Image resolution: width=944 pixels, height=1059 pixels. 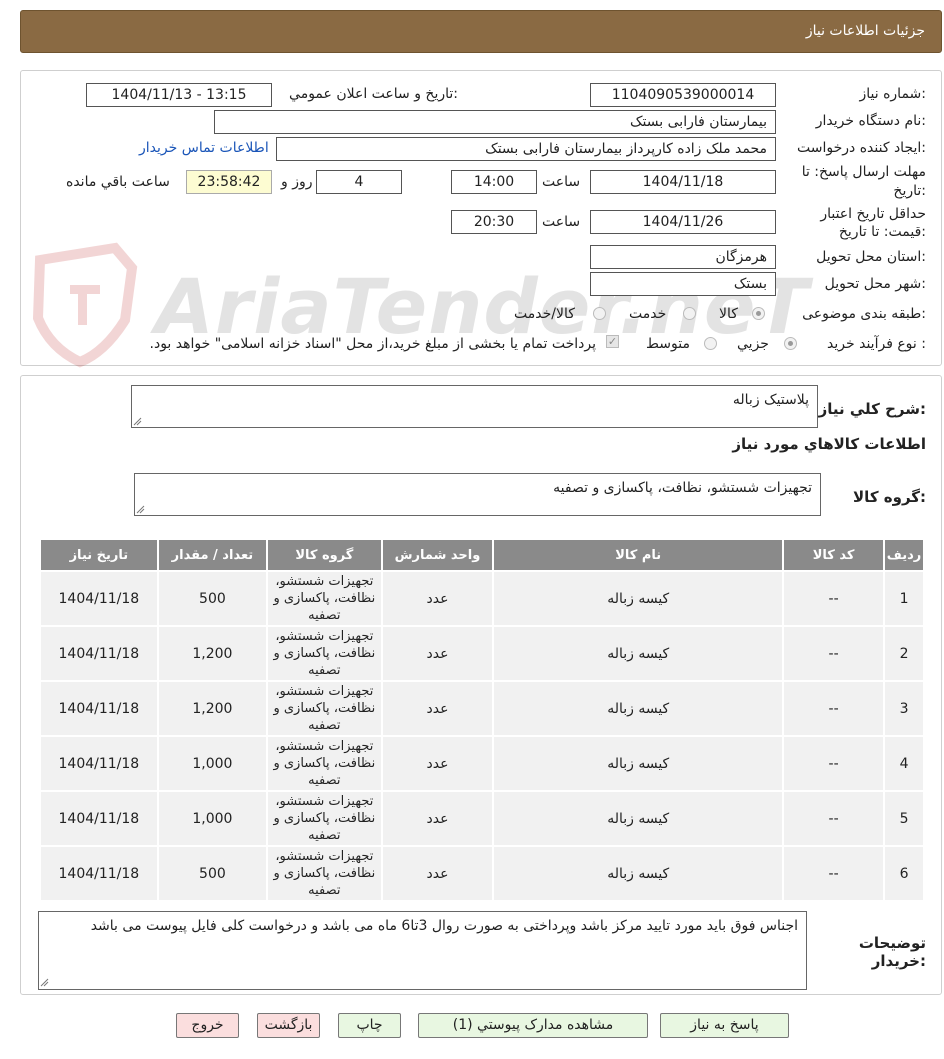 What do you see at coordinates (179, 95) in the screenshot?
I see `announce-field: 1404/11/13 - 13:15` at bounding box center [179, 95].